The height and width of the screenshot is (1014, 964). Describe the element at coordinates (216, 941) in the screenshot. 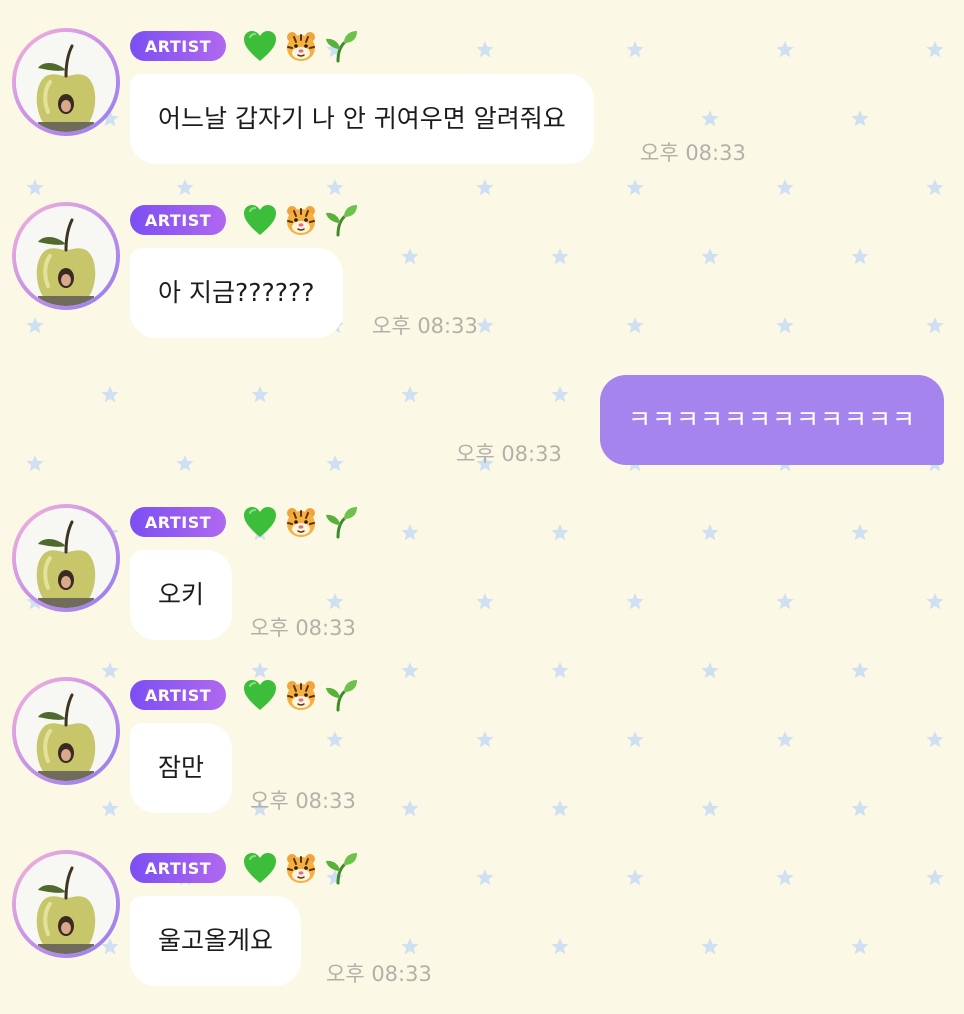

I see `message-bubble: 울고올게요` at that location.